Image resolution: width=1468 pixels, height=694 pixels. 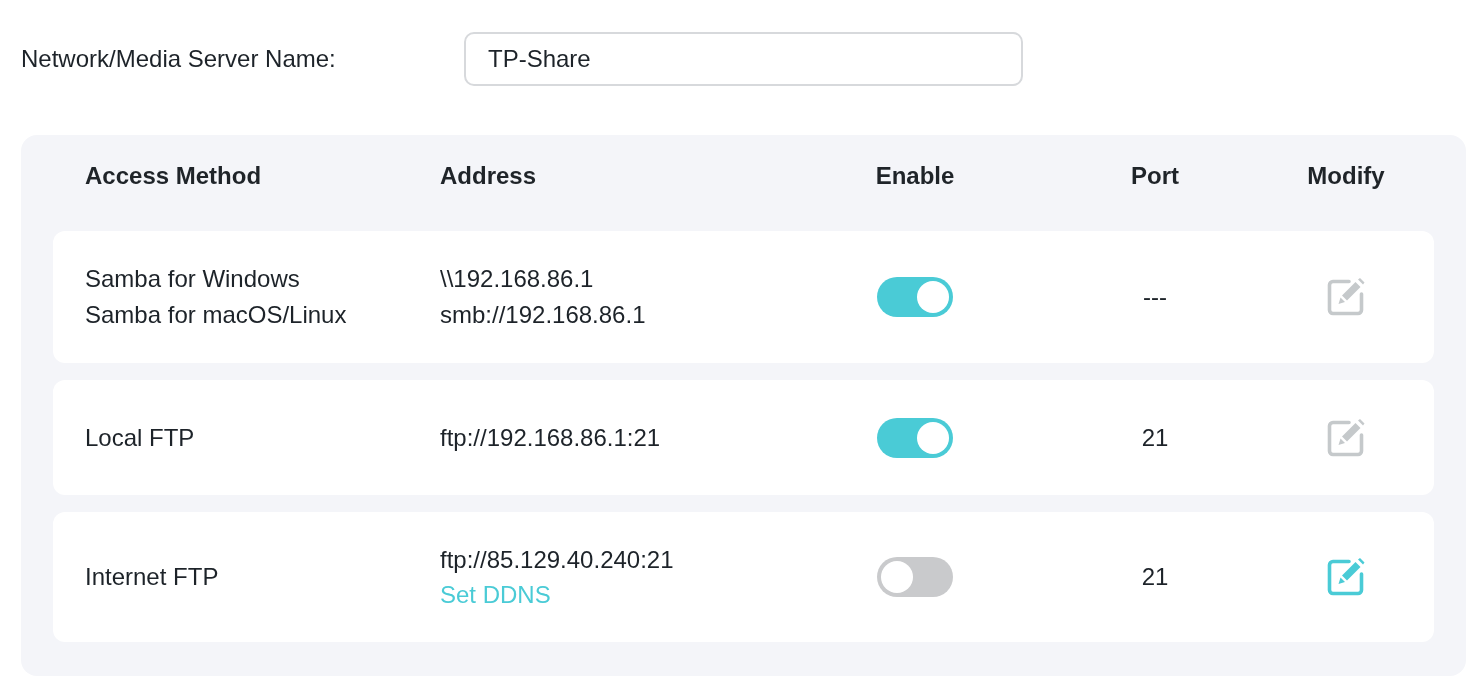 I want to click on port-value: ---, so click(x=1155, y=297).